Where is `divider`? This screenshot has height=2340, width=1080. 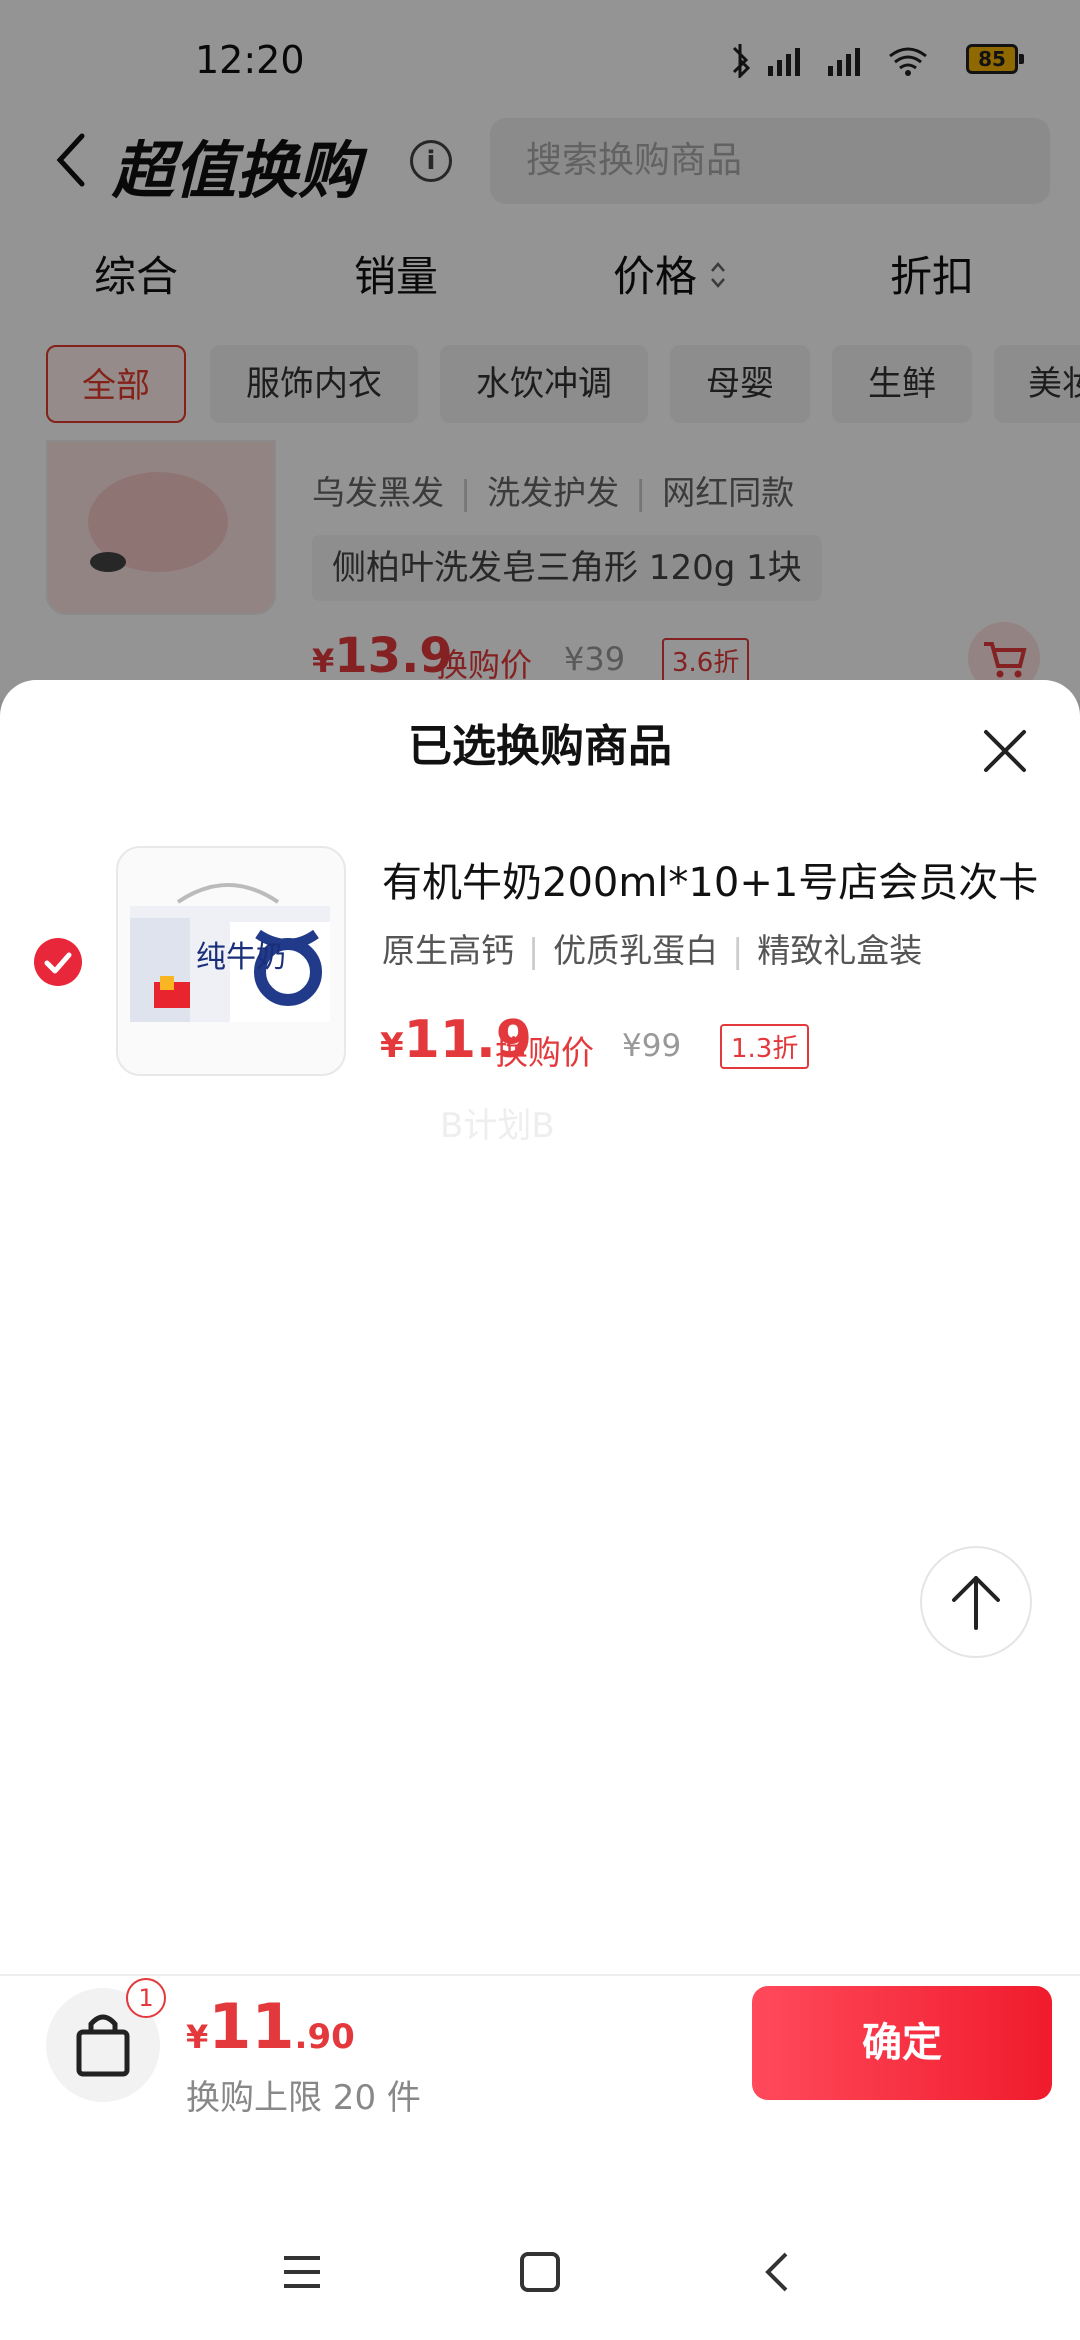
divider is located at coordinates (540, 1975).